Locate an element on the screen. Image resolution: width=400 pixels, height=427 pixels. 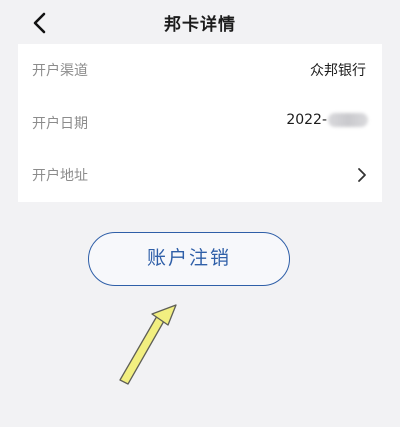
top-bar: 邦卡详情 is located at coordinates (200, 22).